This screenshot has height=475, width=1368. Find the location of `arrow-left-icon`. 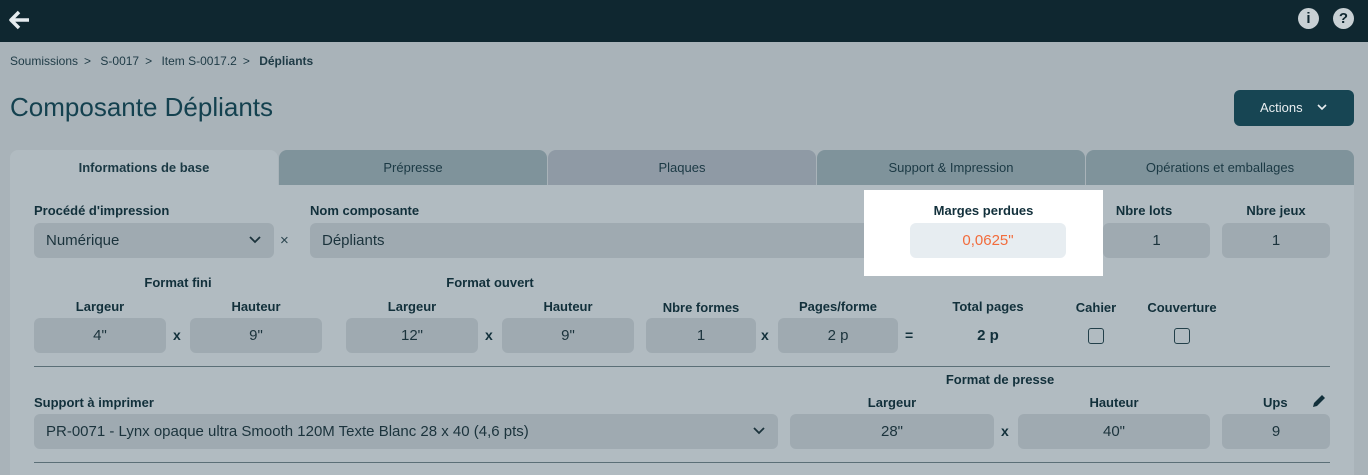

arrow-left-icon is located at coordinates (20, 20).